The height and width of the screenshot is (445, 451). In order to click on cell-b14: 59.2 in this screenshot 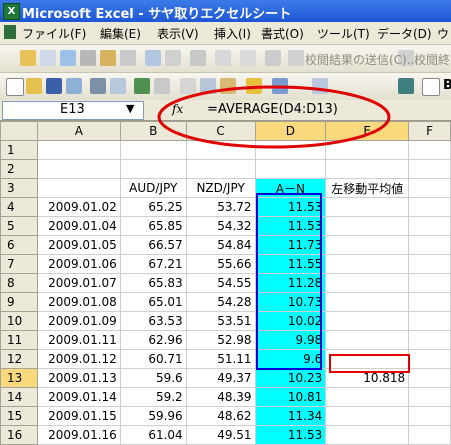, I will do `click(153, 397)`.